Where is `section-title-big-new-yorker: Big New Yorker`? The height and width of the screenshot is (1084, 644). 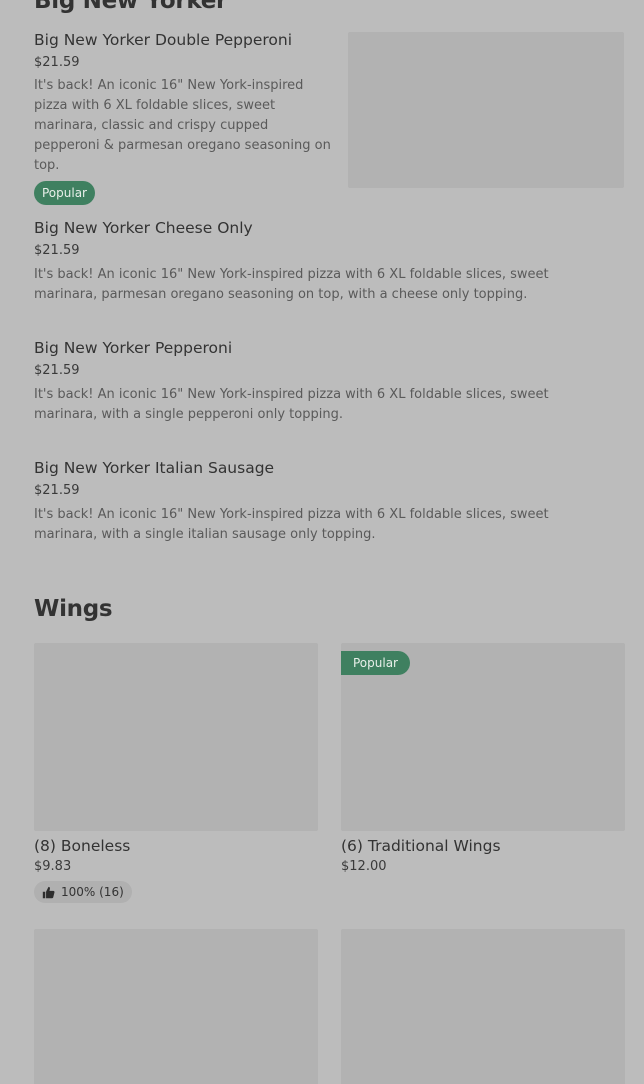 section-title-big-new-yorker: Big New Yorker is located at coordinates (131, 7).